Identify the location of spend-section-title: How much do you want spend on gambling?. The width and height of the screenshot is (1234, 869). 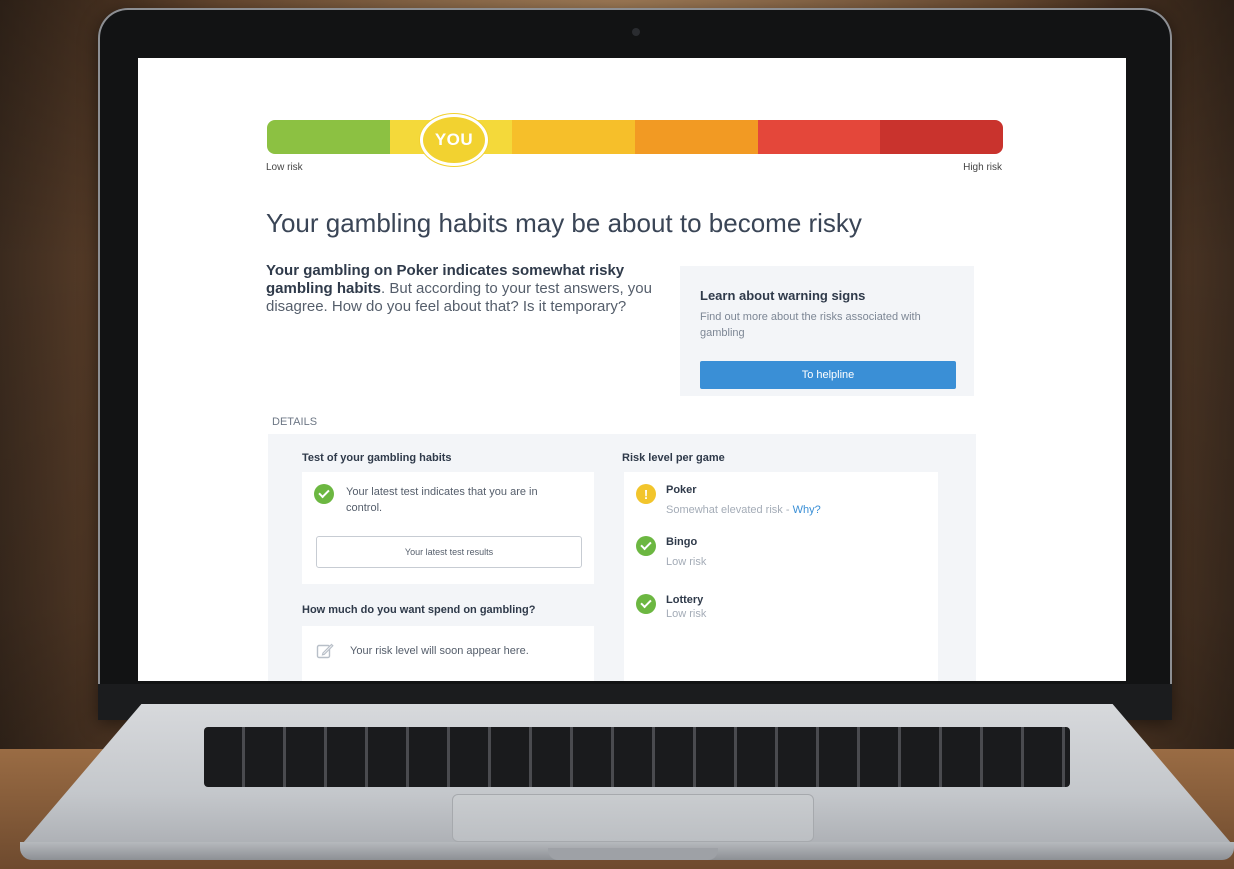
(419, 610).